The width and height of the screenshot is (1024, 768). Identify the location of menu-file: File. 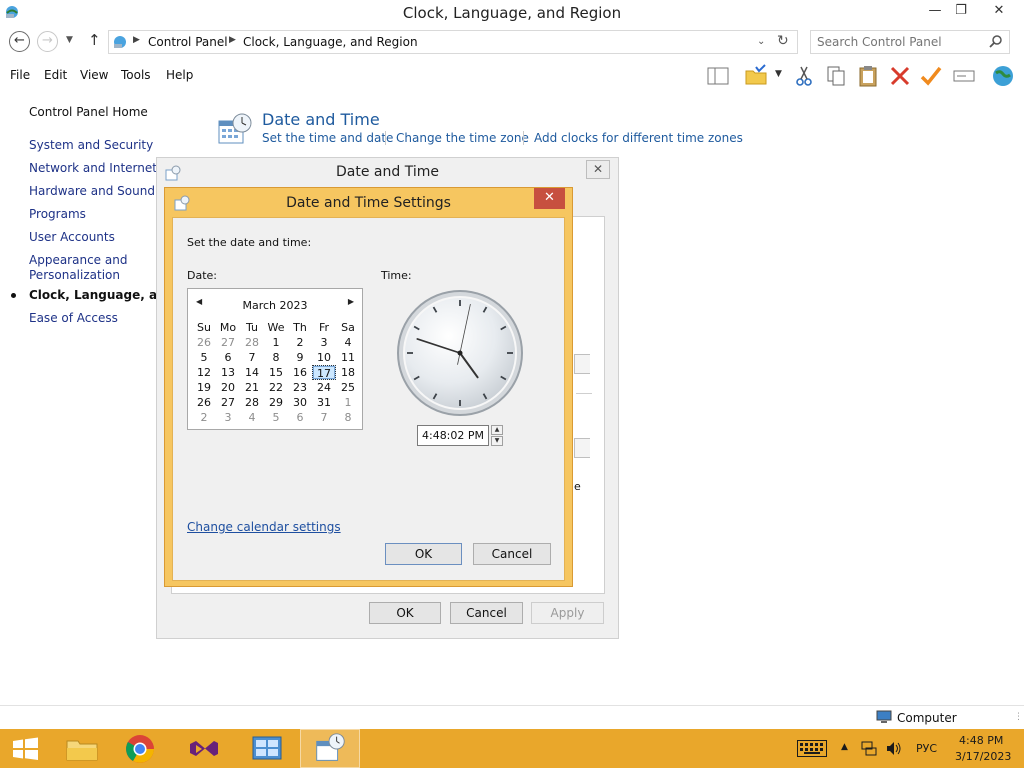
(20, 75).